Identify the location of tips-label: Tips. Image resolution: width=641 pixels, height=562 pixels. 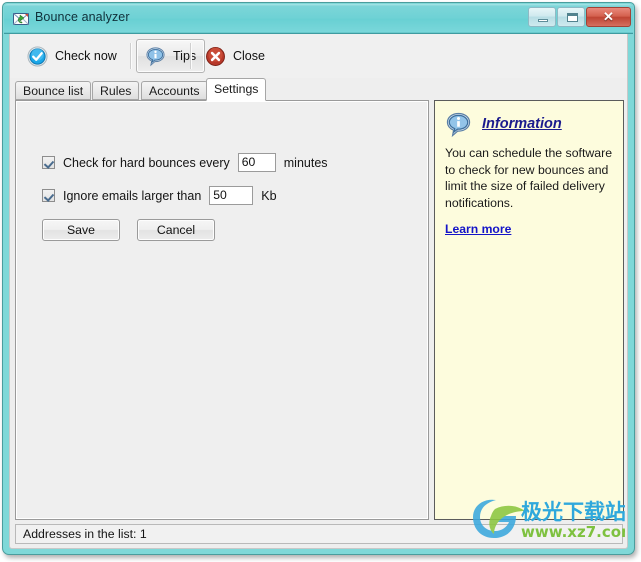
(185, 56).